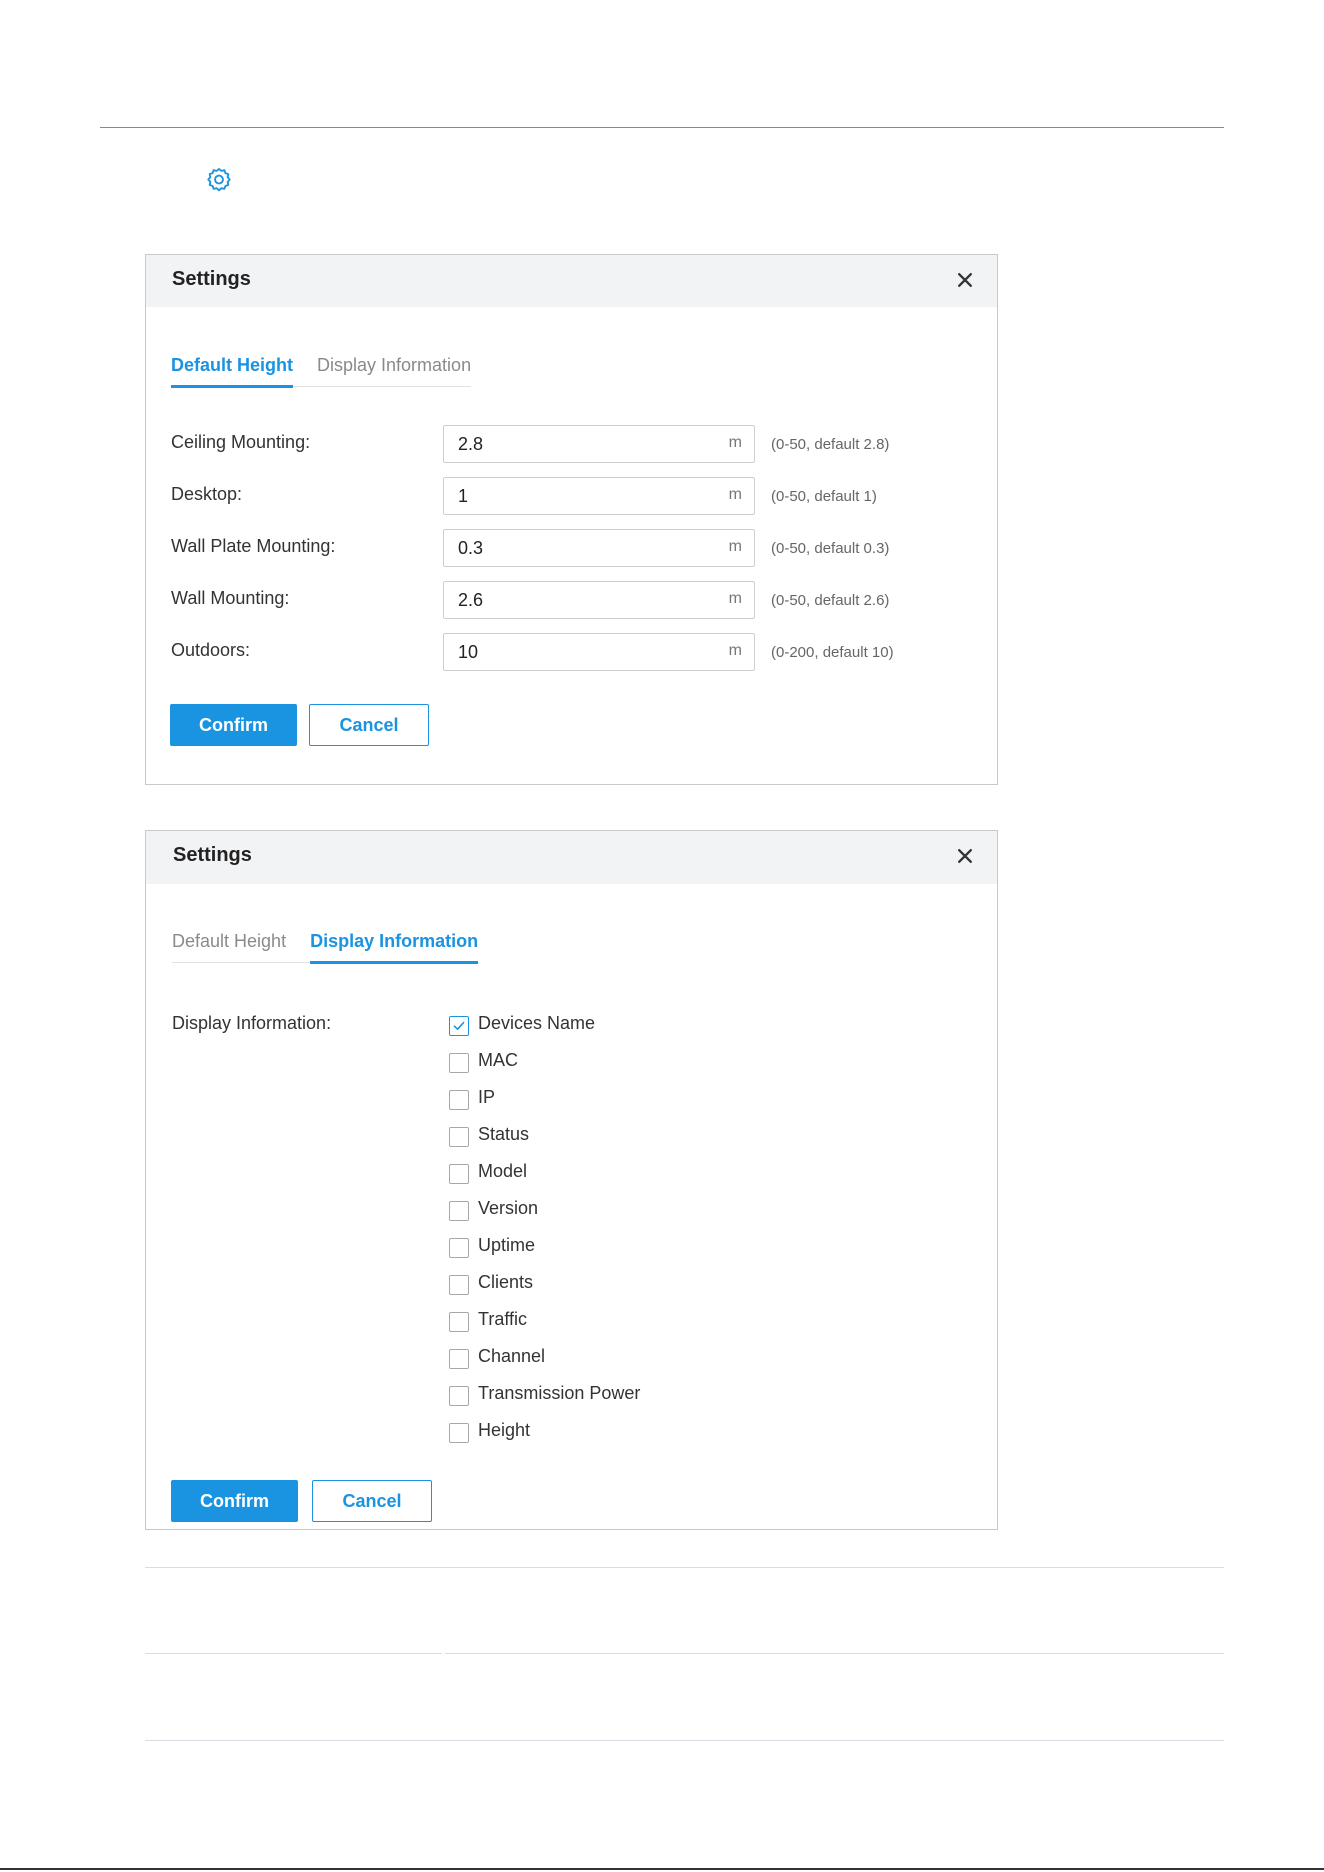  Describe the element at coordinates (662, 127) in the screenshot. I see `top-divider` at that location.